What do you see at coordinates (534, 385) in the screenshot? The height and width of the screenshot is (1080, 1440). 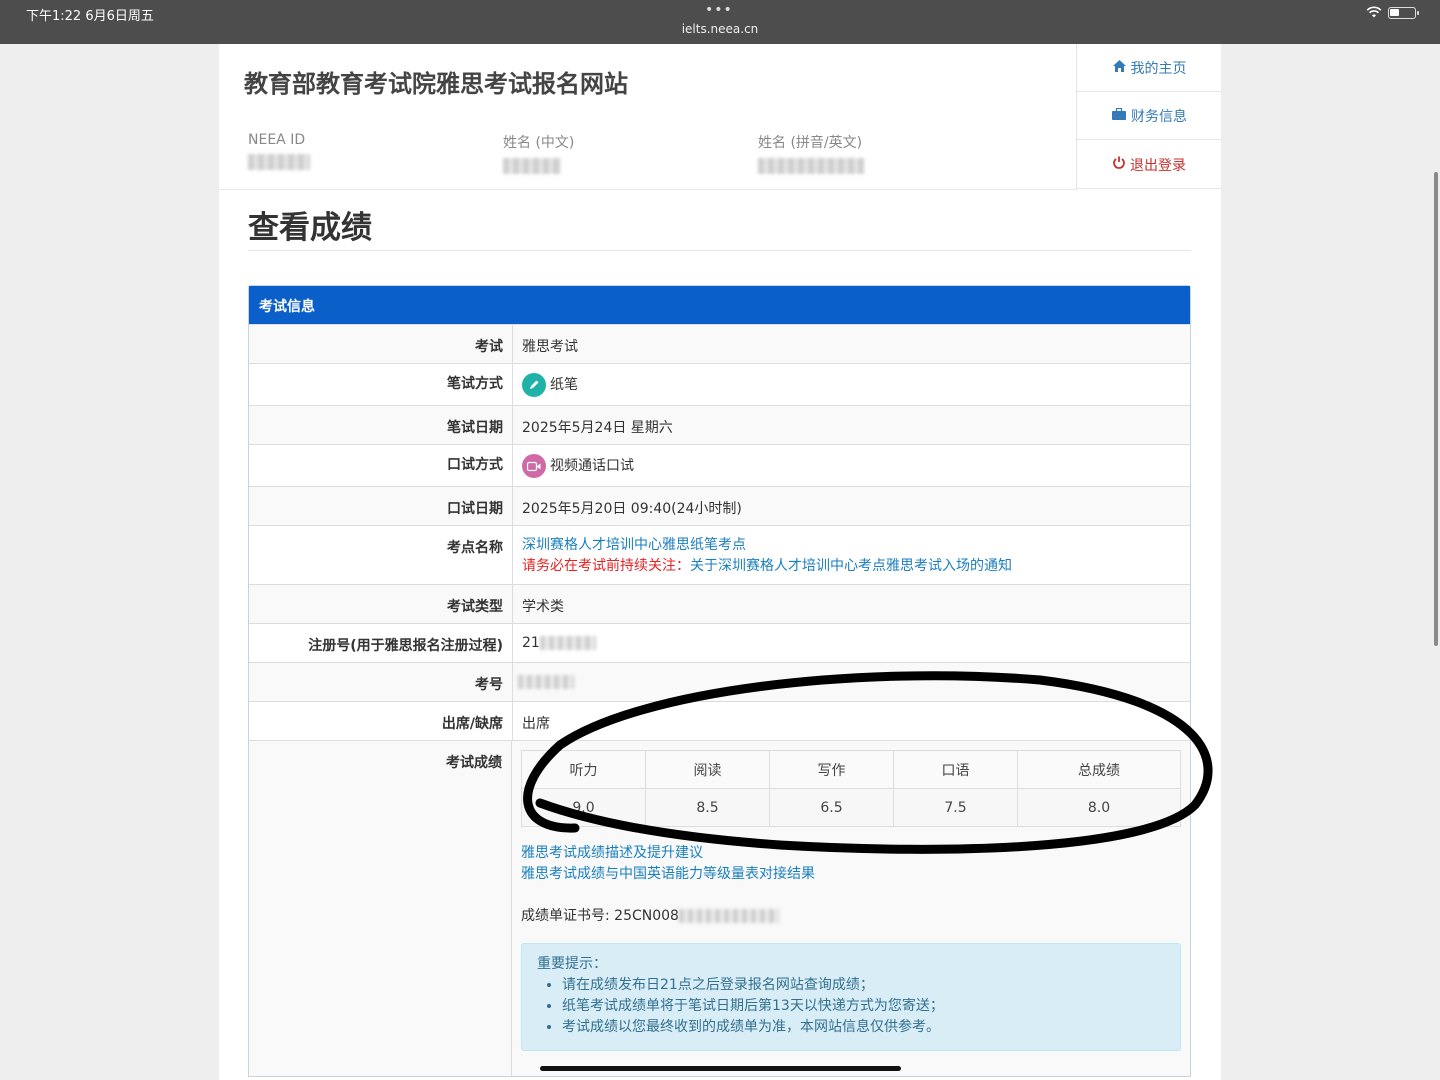 I see `pencil-icon` at bounding box center [534, 385].